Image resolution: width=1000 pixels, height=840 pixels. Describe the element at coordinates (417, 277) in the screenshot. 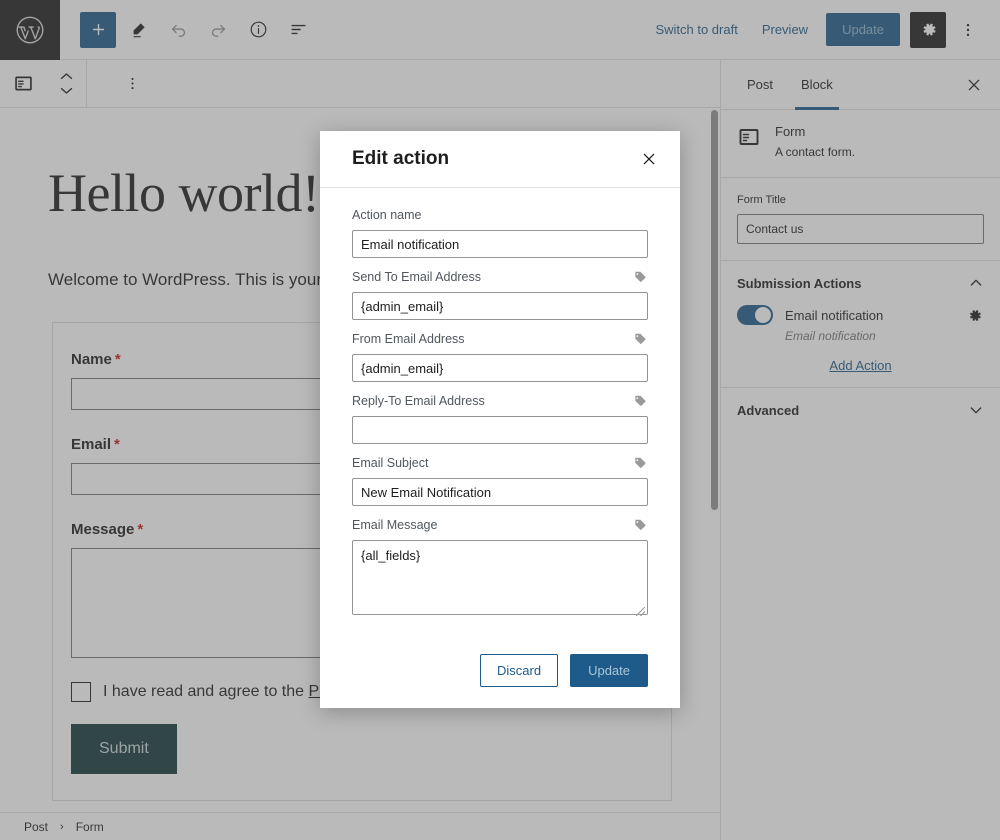

I see `label-send-to-email: Send To Email Address` at that location.